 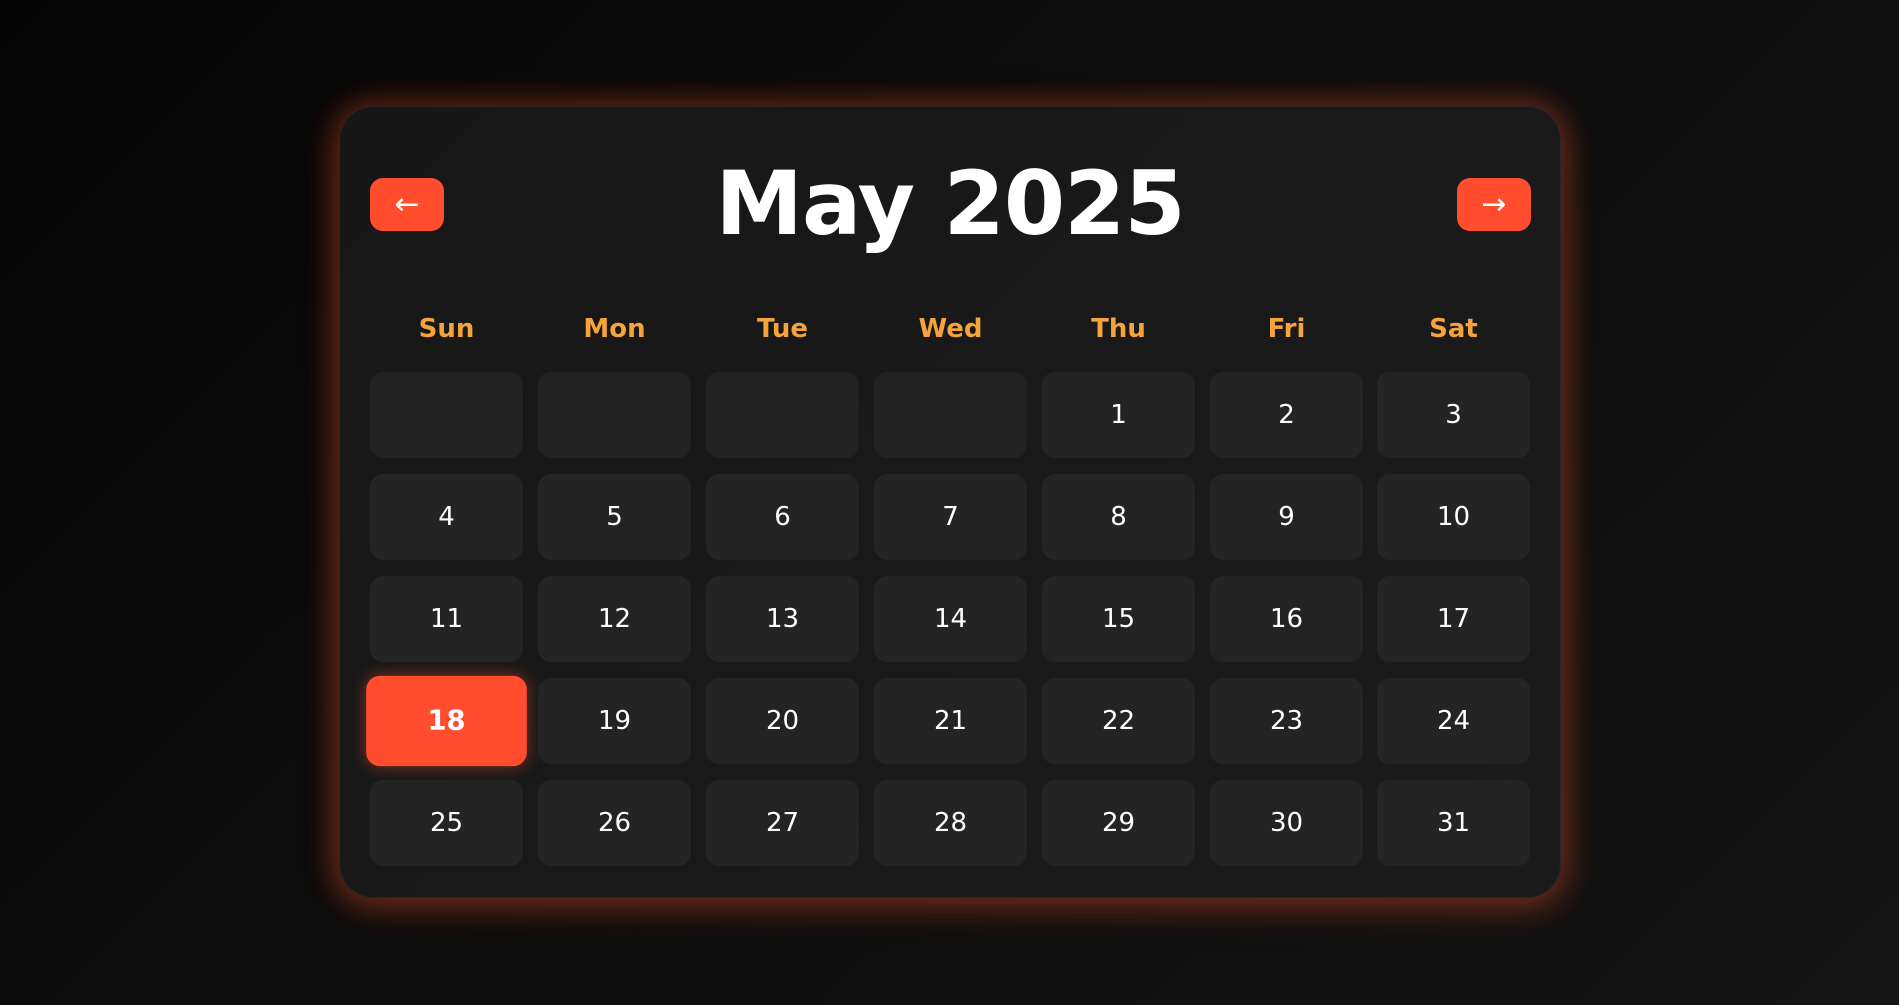 What do you see at coordinates (614, 823) in the screenshot?
I see `day-cell: 26` at bounding box center [614, 823].